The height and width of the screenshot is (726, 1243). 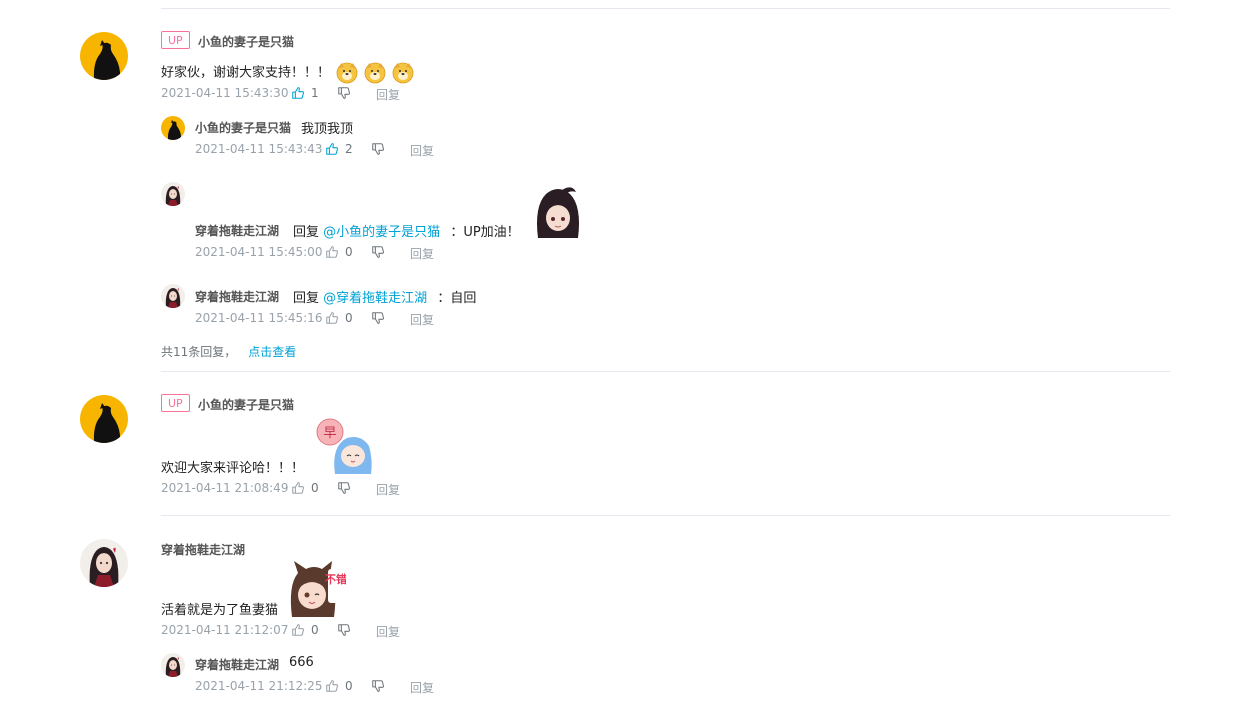 I want to click on reply-time: 2021-04-11 15:45:16, so click(x=259, y=318).